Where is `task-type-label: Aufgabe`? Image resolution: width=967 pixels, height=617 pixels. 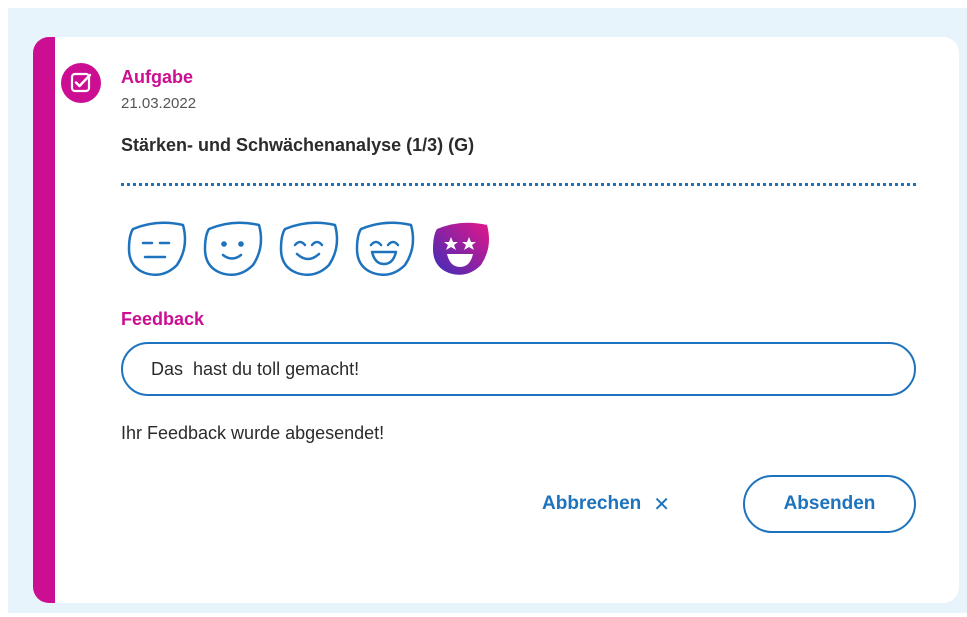
task-type-label: Aufgabe is located at coordinates (157, 77).